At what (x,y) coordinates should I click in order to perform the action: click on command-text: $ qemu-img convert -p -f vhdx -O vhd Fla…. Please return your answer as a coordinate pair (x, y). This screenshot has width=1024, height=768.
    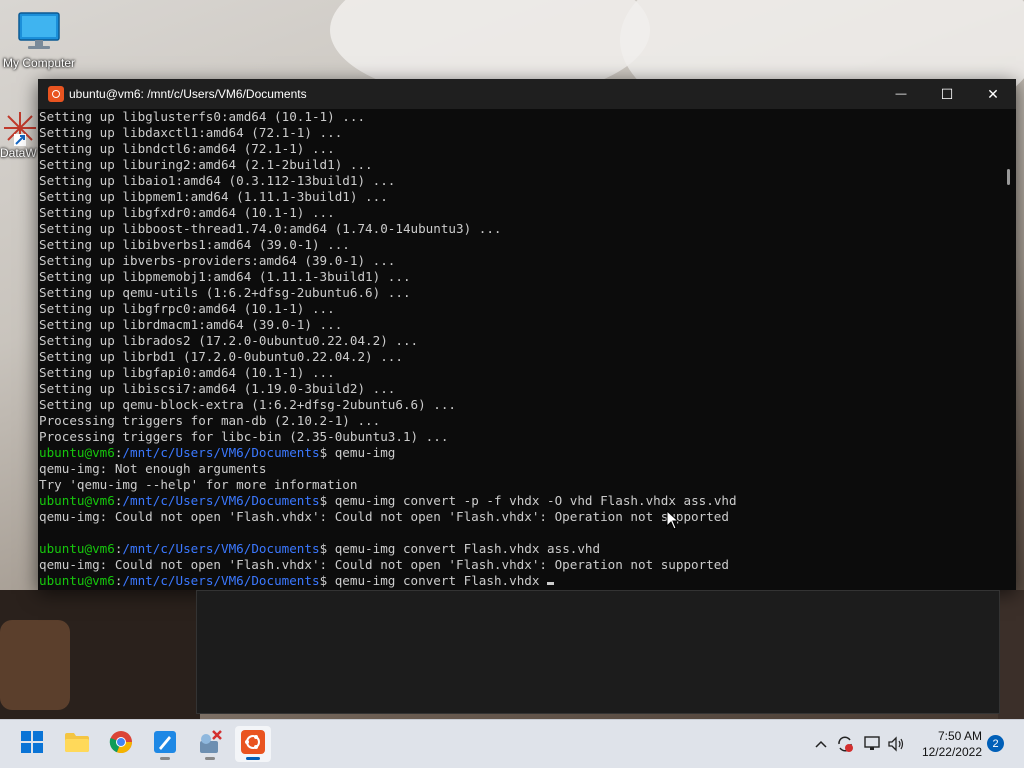
    Looking at the image, I should click on (528, 500).